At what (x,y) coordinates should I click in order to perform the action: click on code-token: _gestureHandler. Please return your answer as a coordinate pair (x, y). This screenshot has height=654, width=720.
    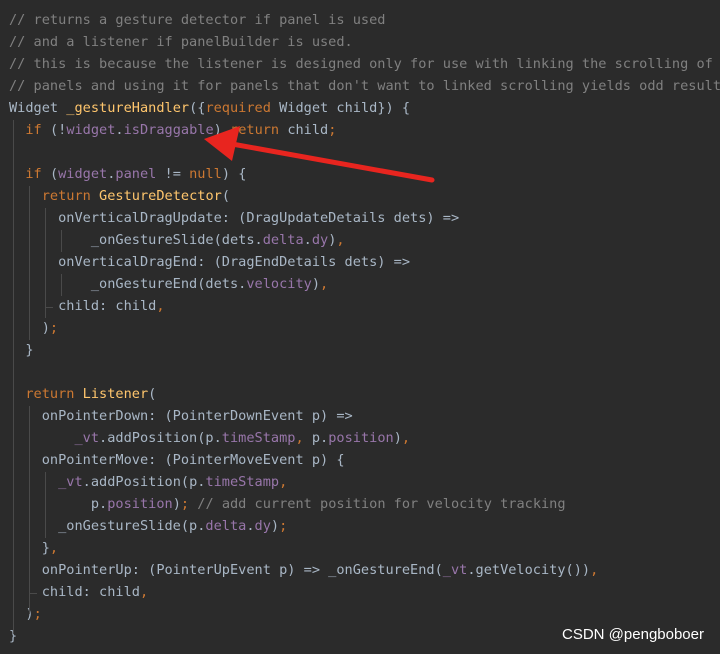
    Looking at the image, I should click on (128, 108).